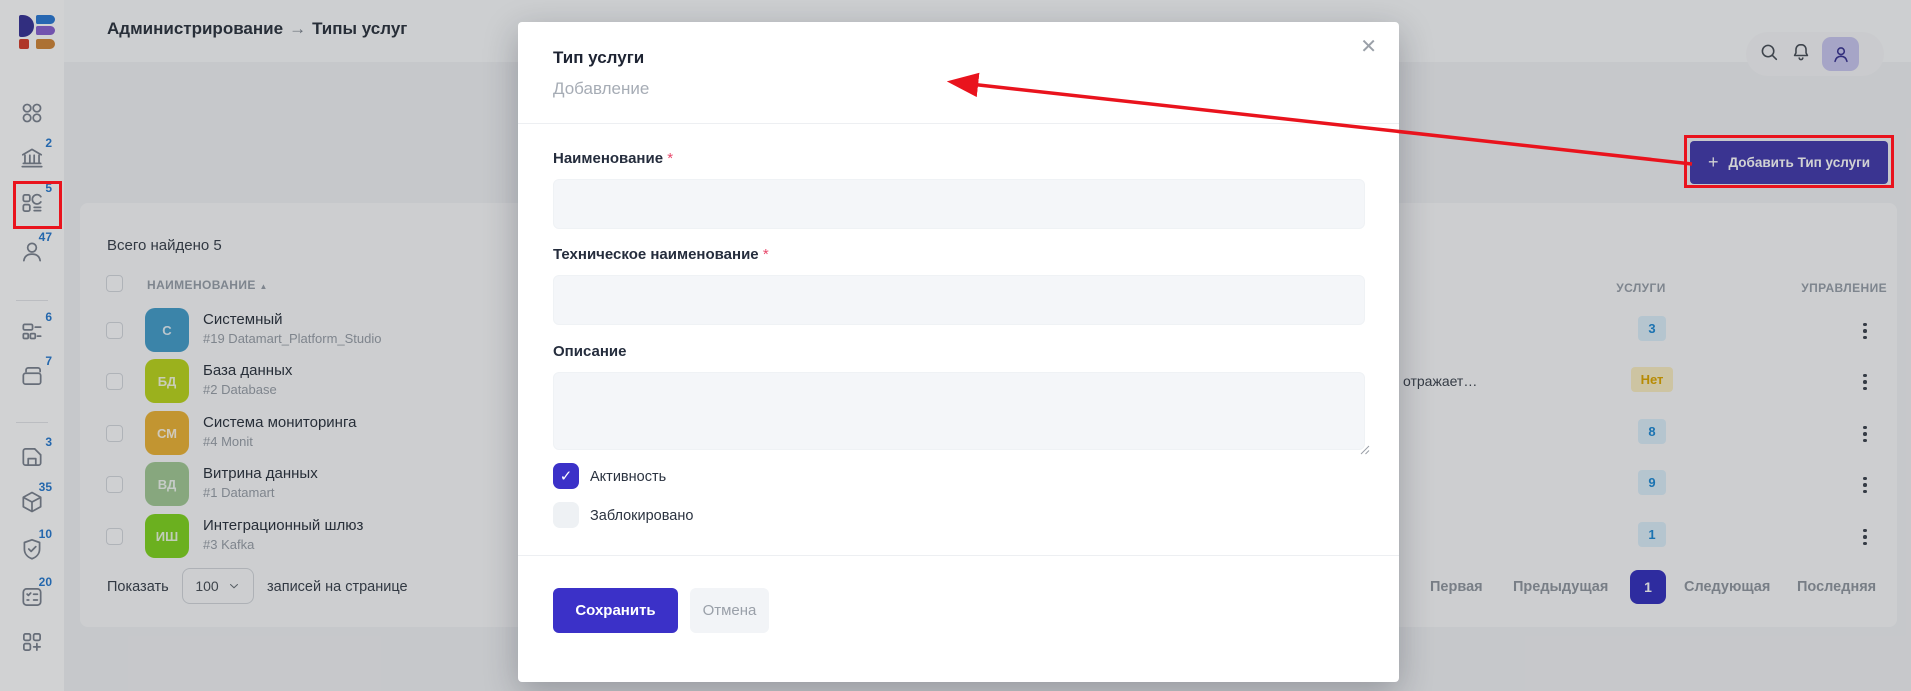 The image size is (1911, 691). I want to click on annotation-box-add-button, so click(1789, 161).